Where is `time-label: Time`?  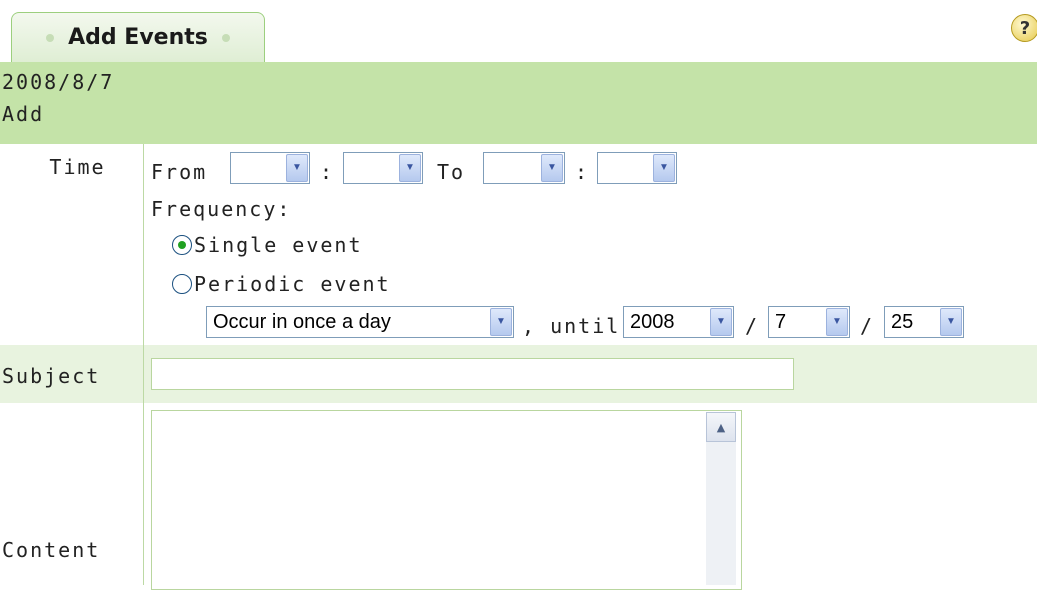 time-label: Time is located at coordinates (77, 167).